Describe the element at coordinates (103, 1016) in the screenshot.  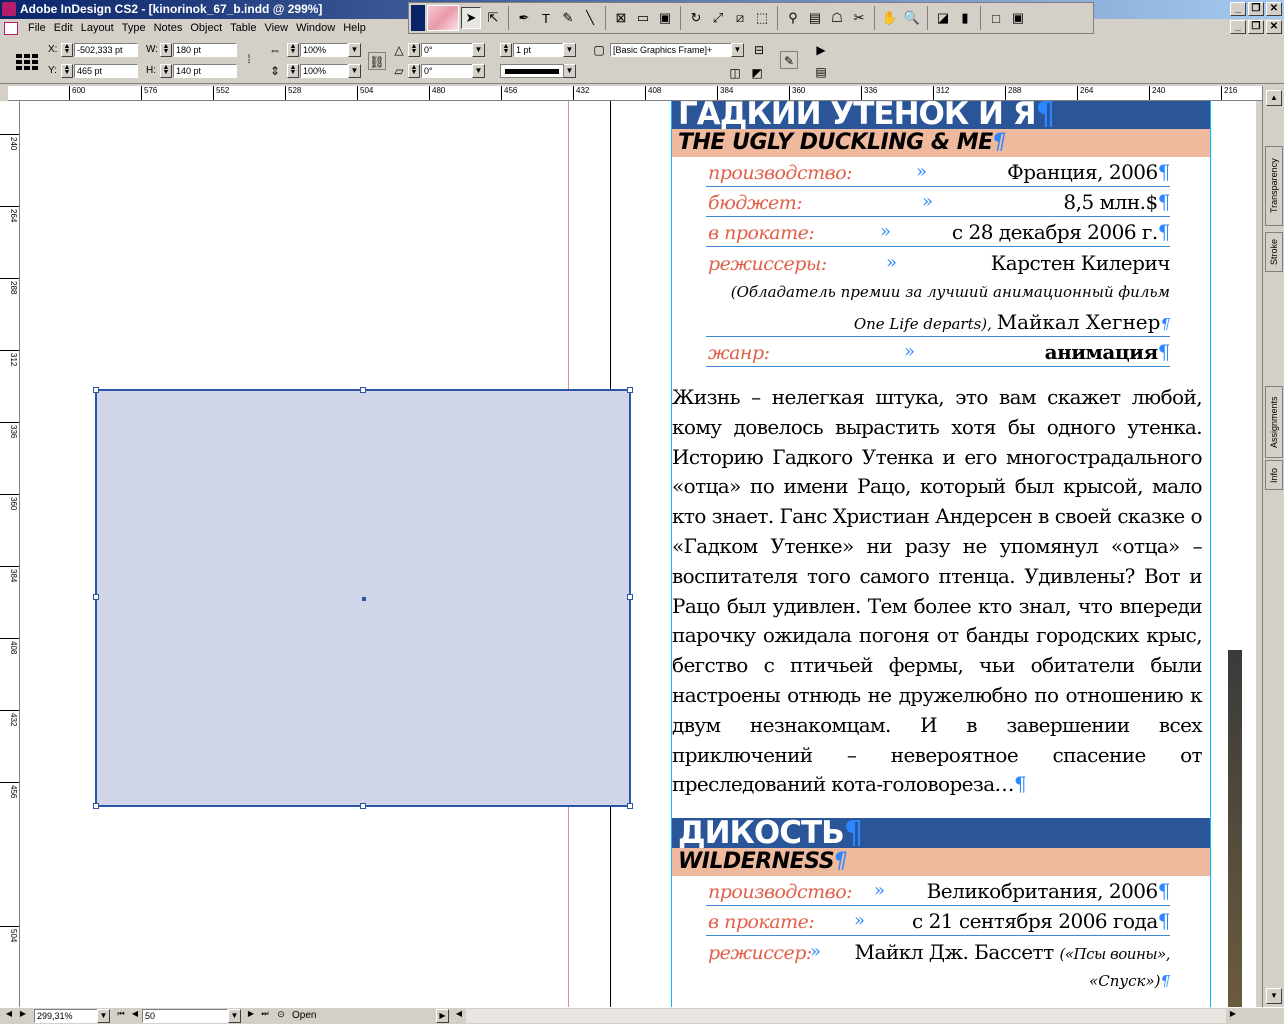
I see `zoom-dropdown: ▼` at that location.